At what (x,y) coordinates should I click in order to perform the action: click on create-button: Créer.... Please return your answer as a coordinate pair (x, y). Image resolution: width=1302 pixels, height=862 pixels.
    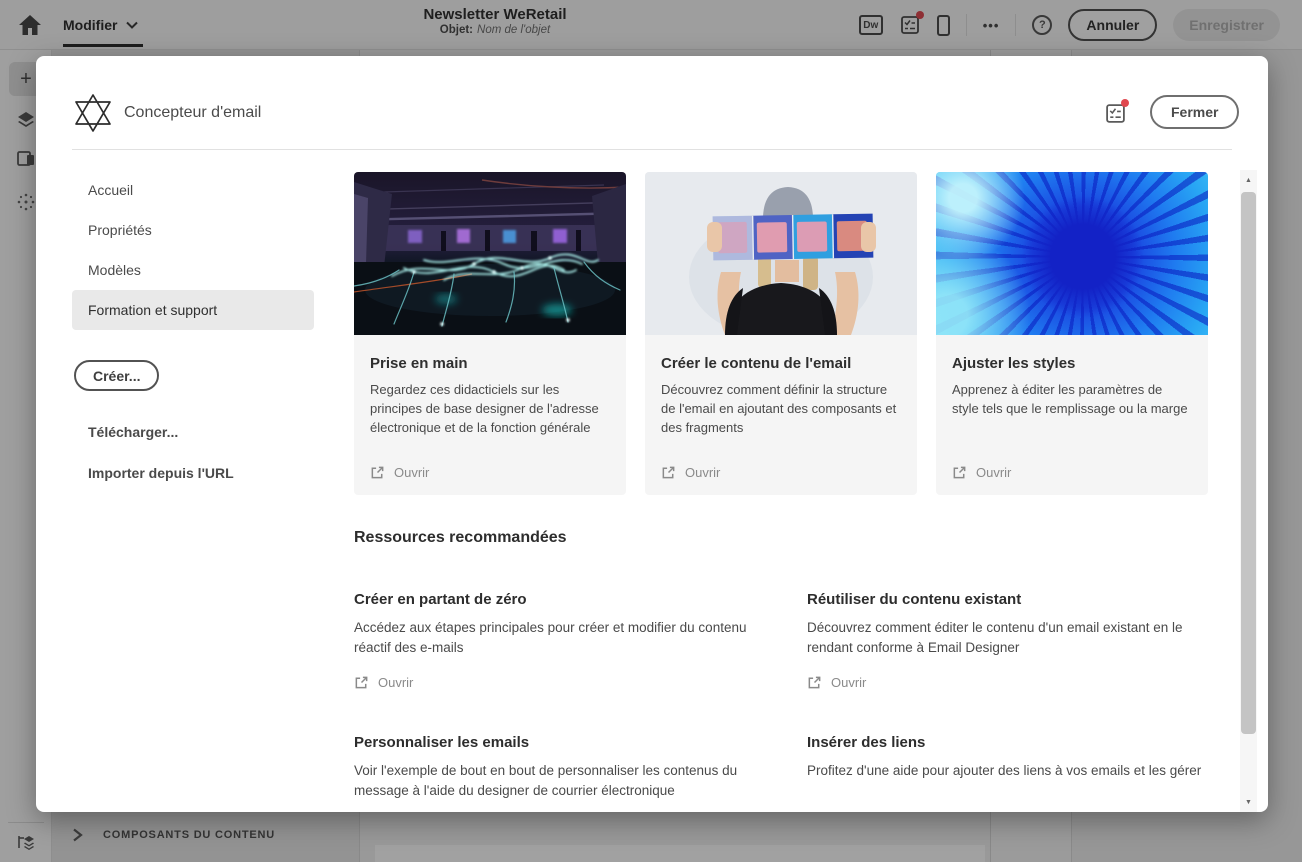
    Looking at the image, I should click on (117, 375).